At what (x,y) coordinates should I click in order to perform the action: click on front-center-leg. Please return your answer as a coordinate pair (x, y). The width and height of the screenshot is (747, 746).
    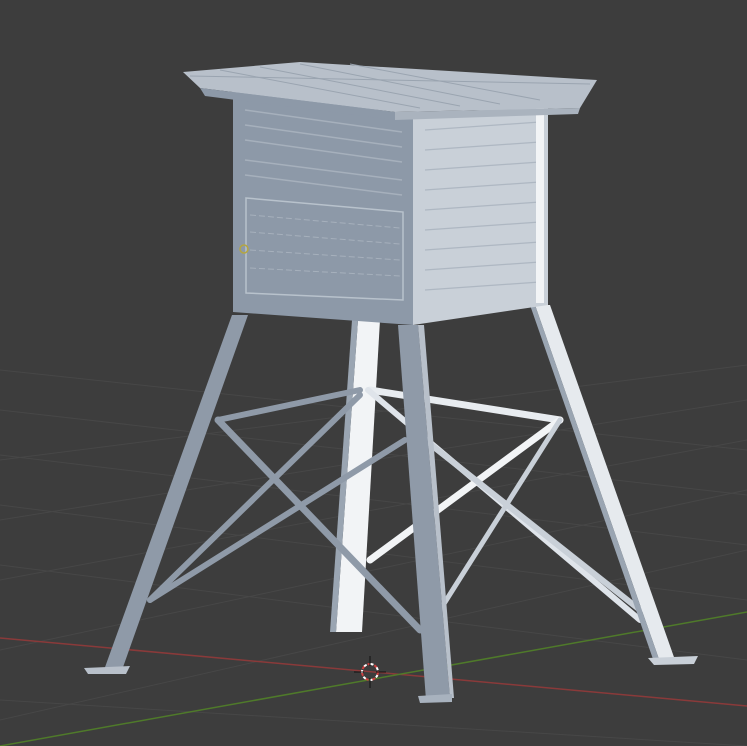
    Looking at the image, I should click on (426, 514).